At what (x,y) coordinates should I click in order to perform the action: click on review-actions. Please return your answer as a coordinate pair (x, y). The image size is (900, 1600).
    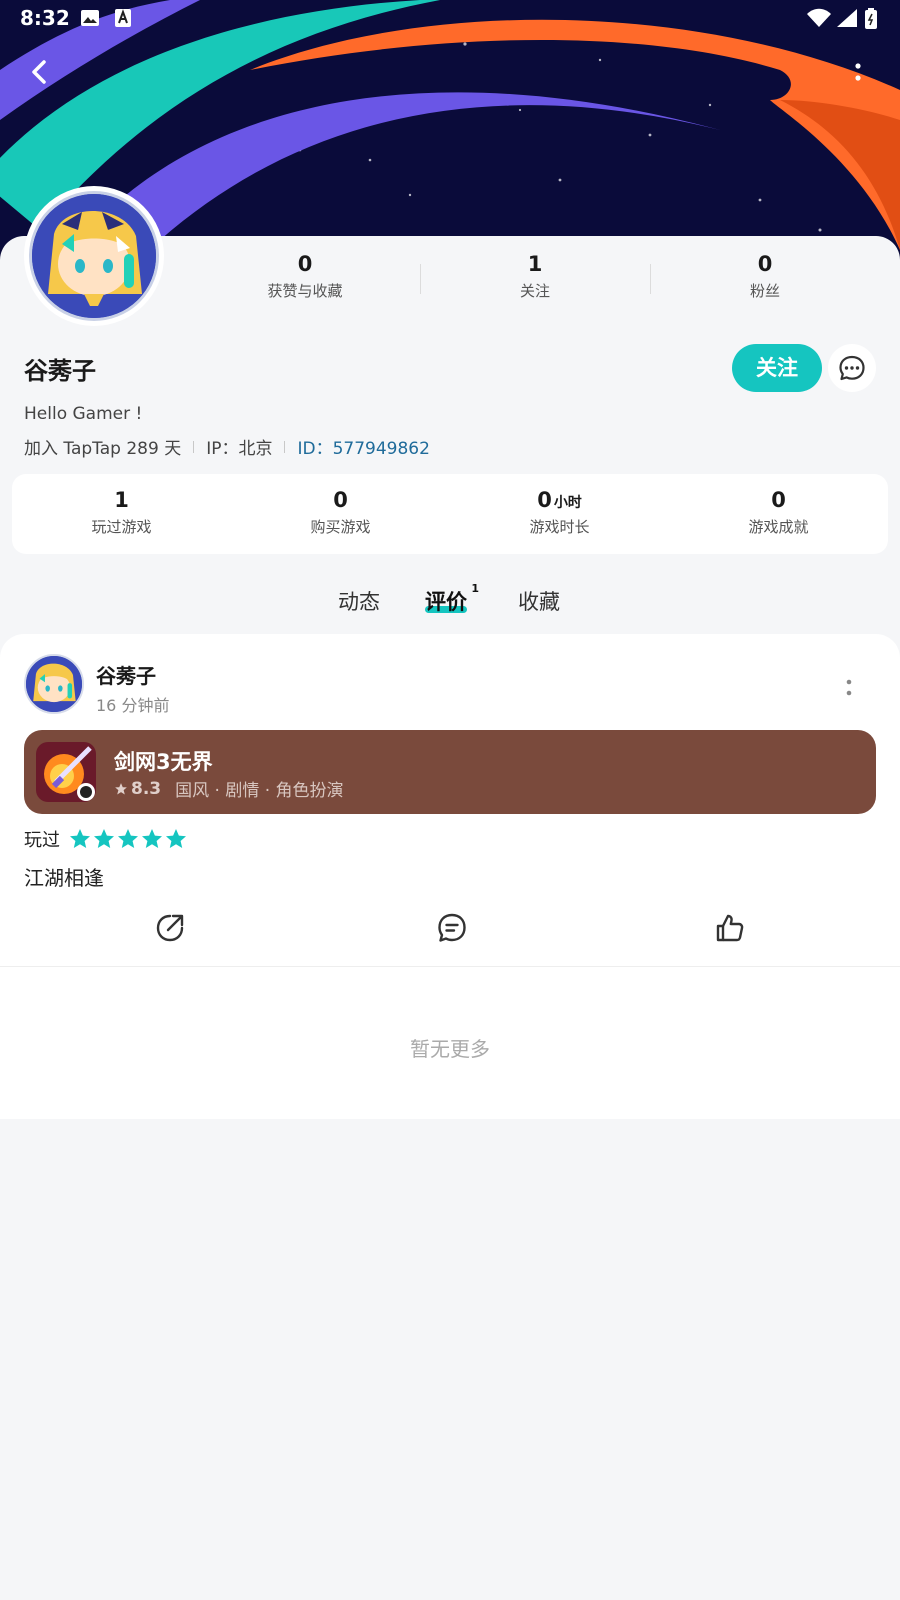
    Looking at the image, I should click on (450, 937).